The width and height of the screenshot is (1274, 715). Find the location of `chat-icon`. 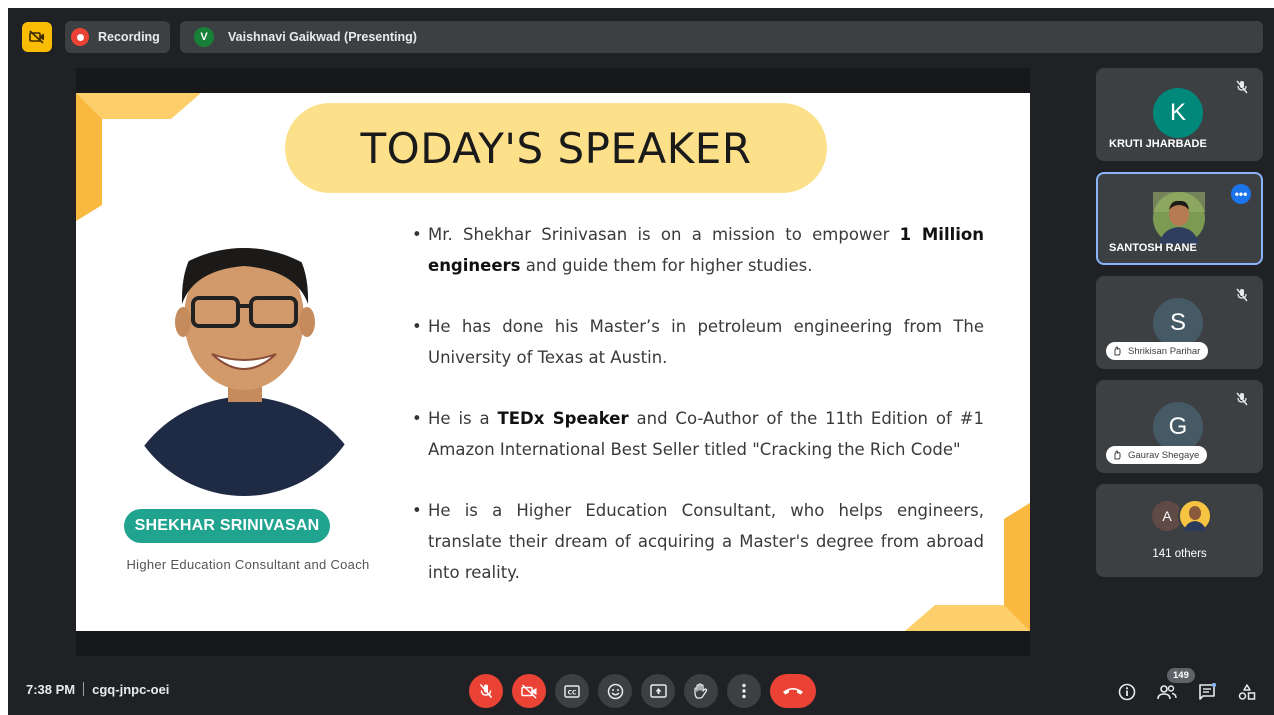

chat-icon is located at coordinates (1207, 691).